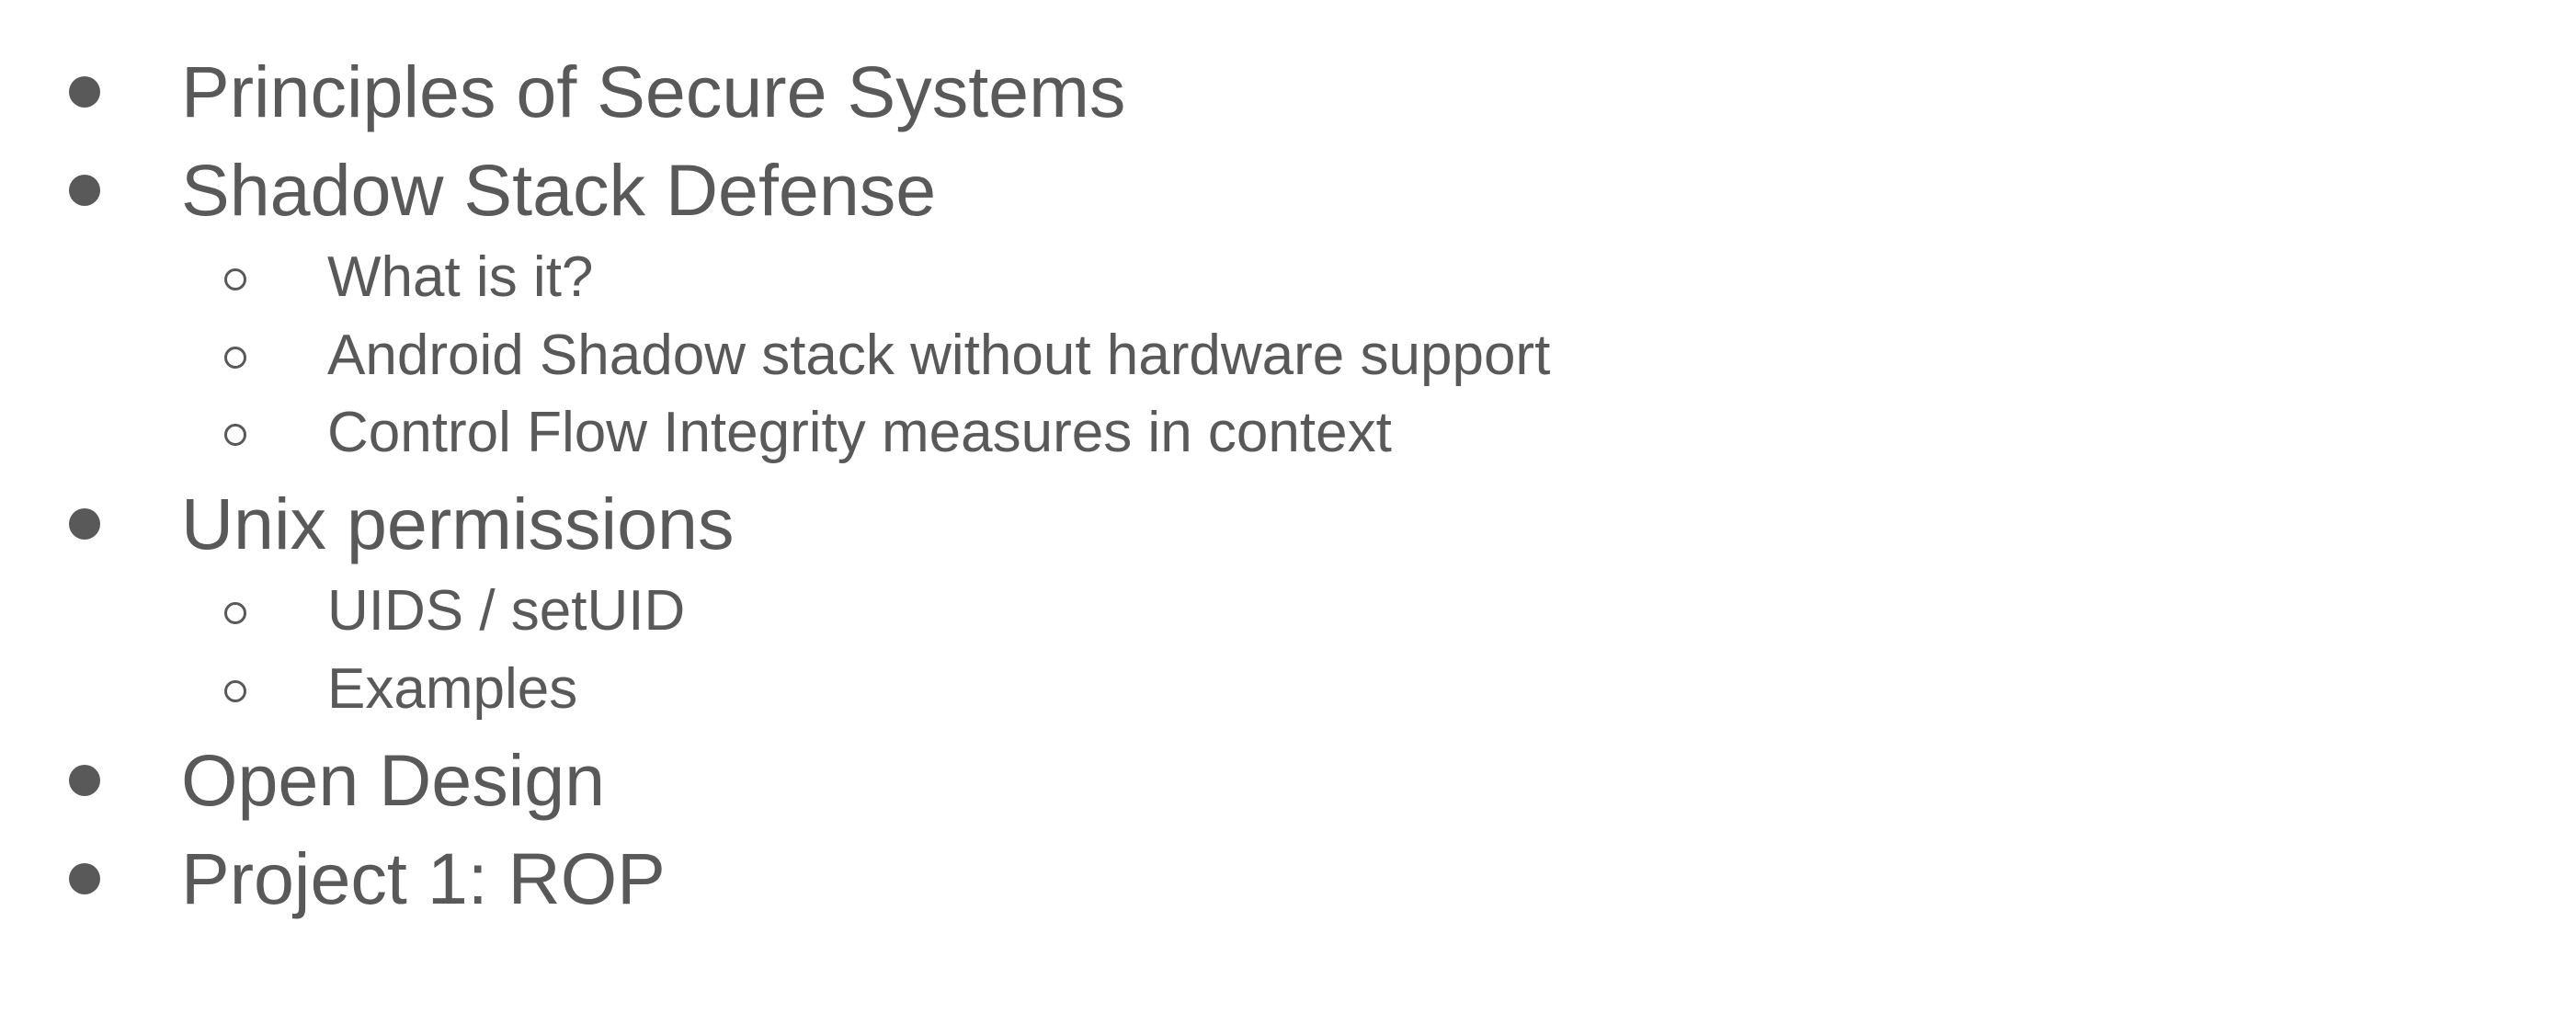  Describe the element at coordinates (559, 190) in the screenshot. I see `bullet-text: Shadow Stack Defense` at that location.